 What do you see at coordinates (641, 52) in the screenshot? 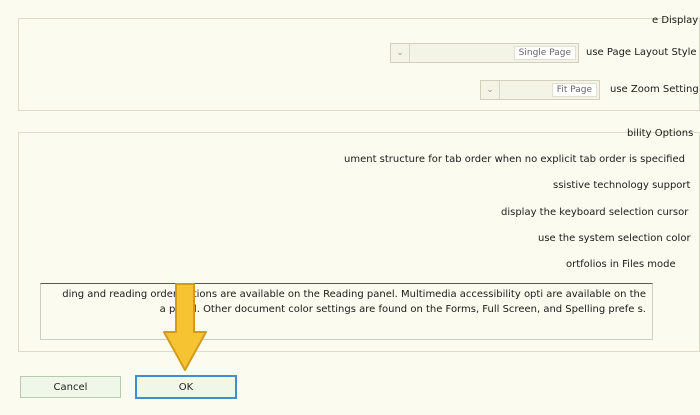
I see `page-layout-label: use Page Layout Style` at bounding box center [641, 52].